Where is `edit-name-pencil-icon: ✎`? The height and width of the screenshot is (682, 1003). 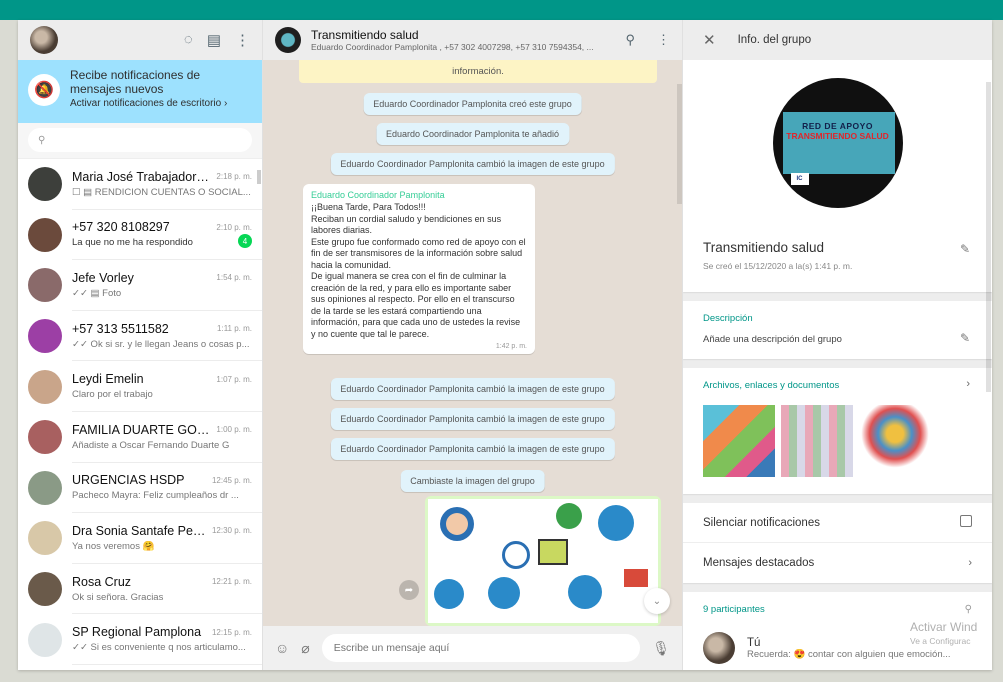 edit-name-pencil-icon: ✎ is located at coordinates (965, 249).